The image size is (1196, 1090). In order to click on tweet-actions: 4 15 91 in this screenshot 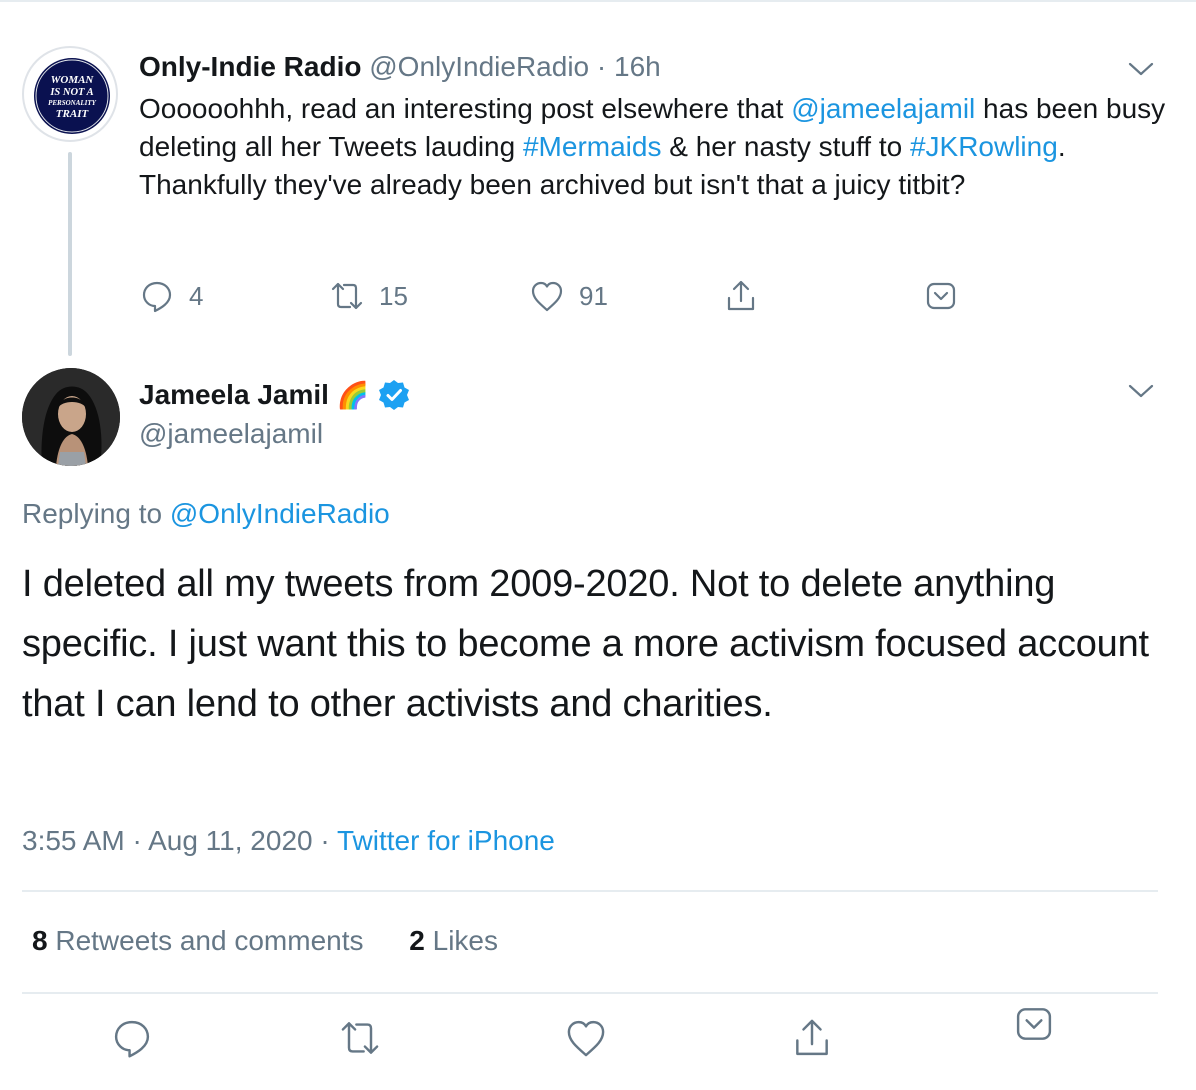, I will do `click(569, 296)`.